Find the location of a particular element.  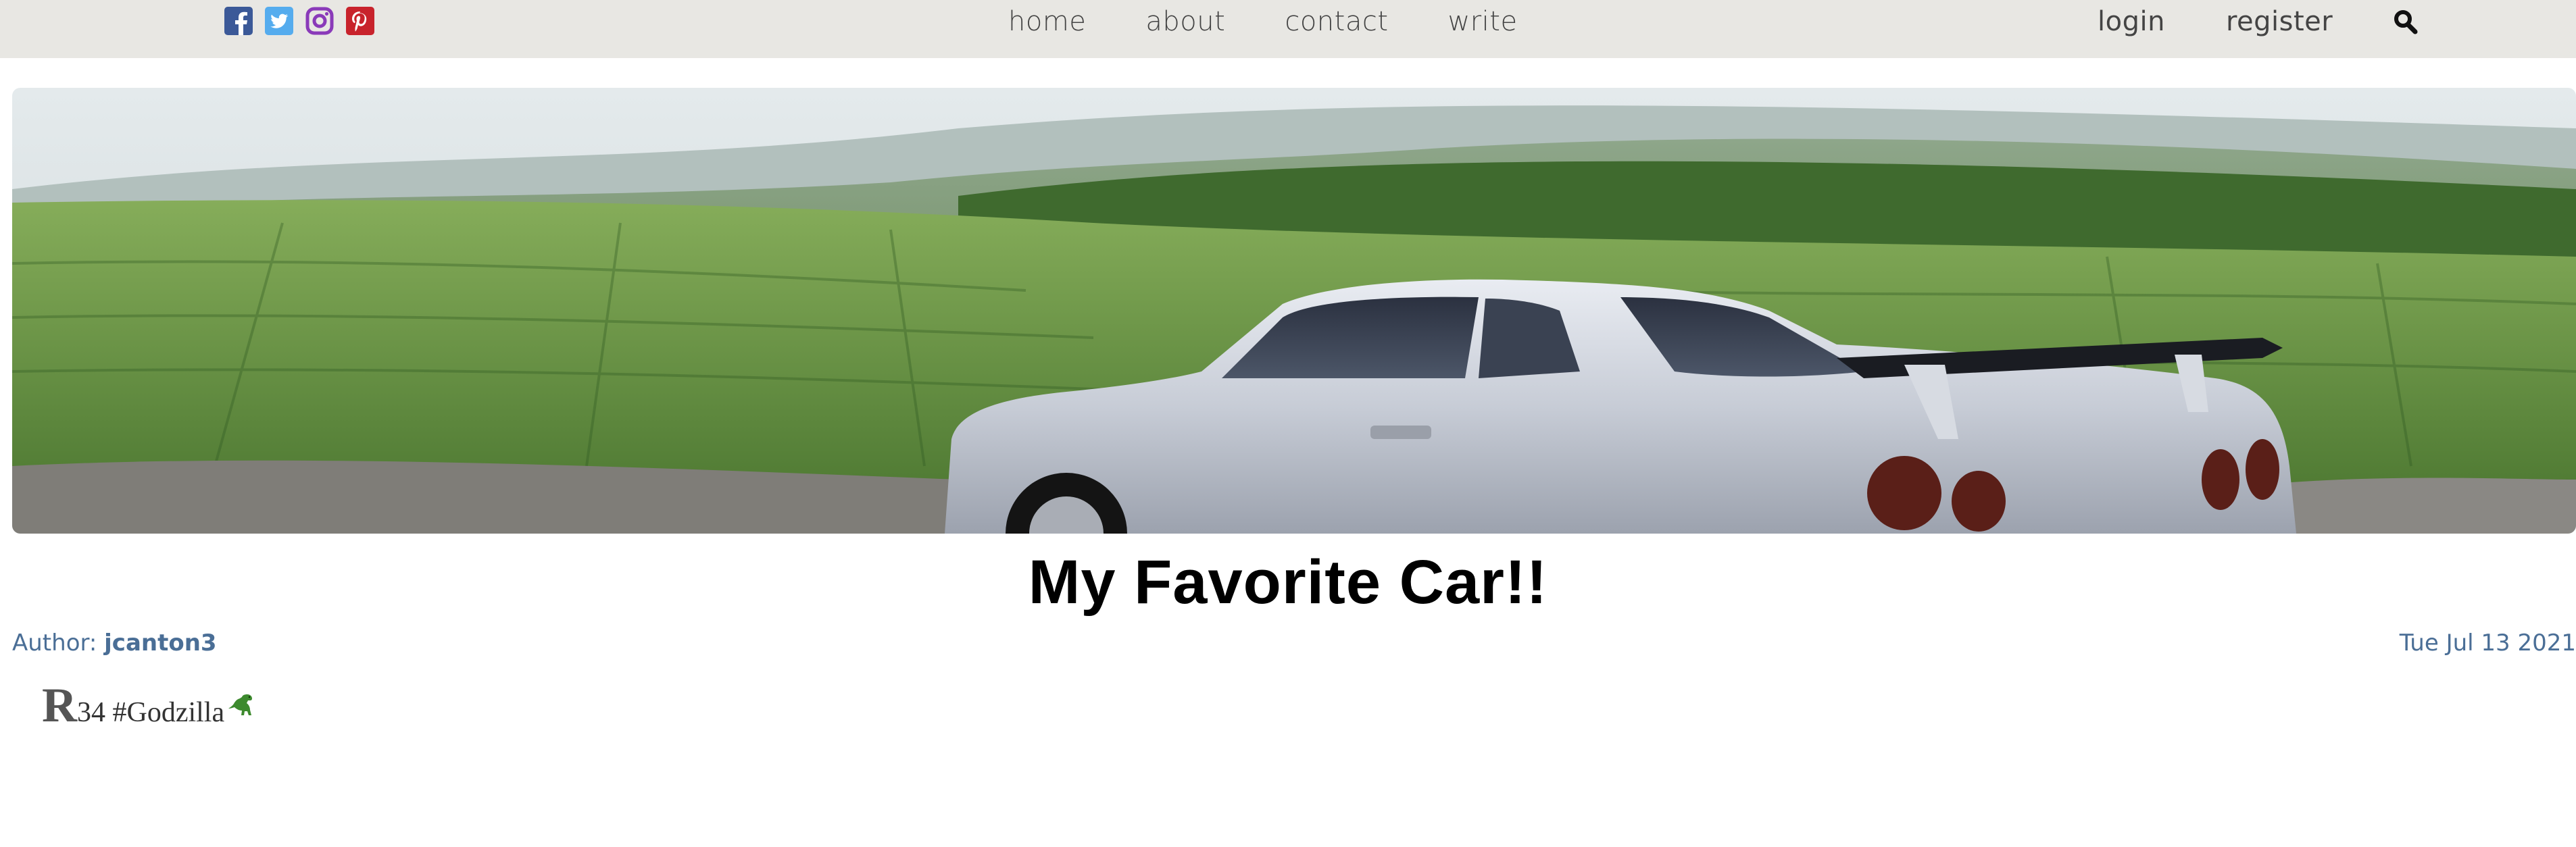

post-title: My Favorite Car!! is located at coordinates (1288, 582).